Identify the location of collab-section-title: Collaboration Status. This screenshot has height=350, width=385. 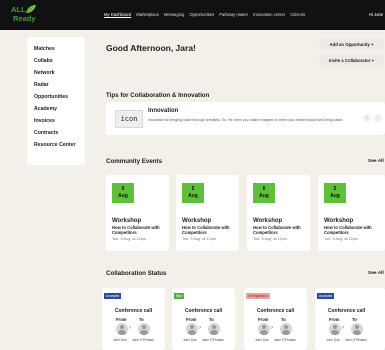
(136, 273).